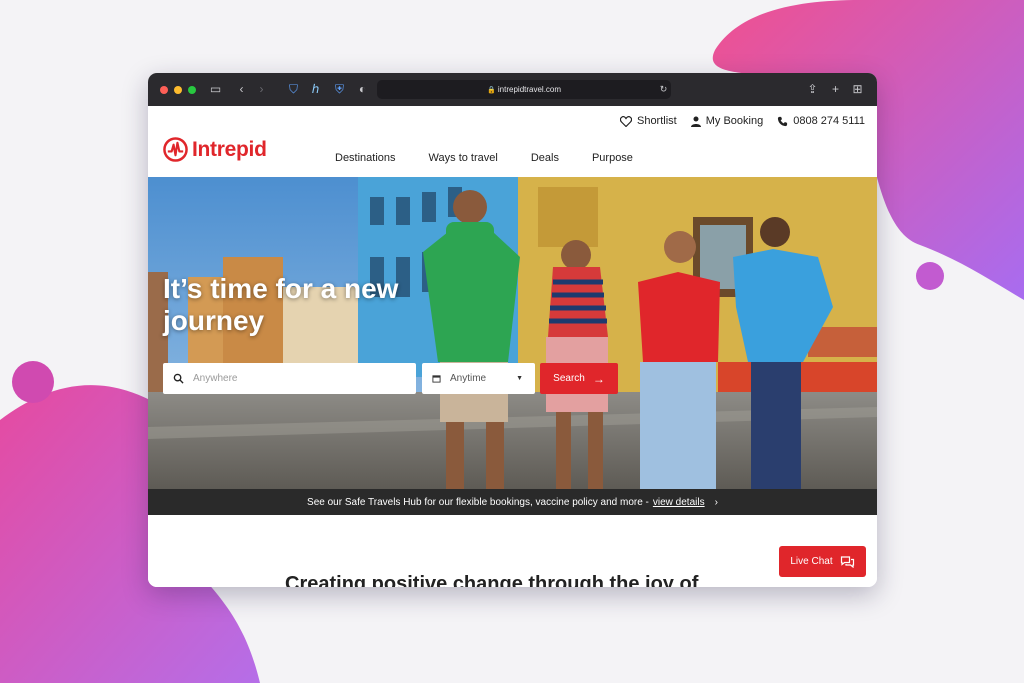 This screenshot has height=683, width=1024. What do you see at coordinates (545, 158) in the screenshot?
I see `nav-item-deals: Deals` at bounding box center [545, 158].